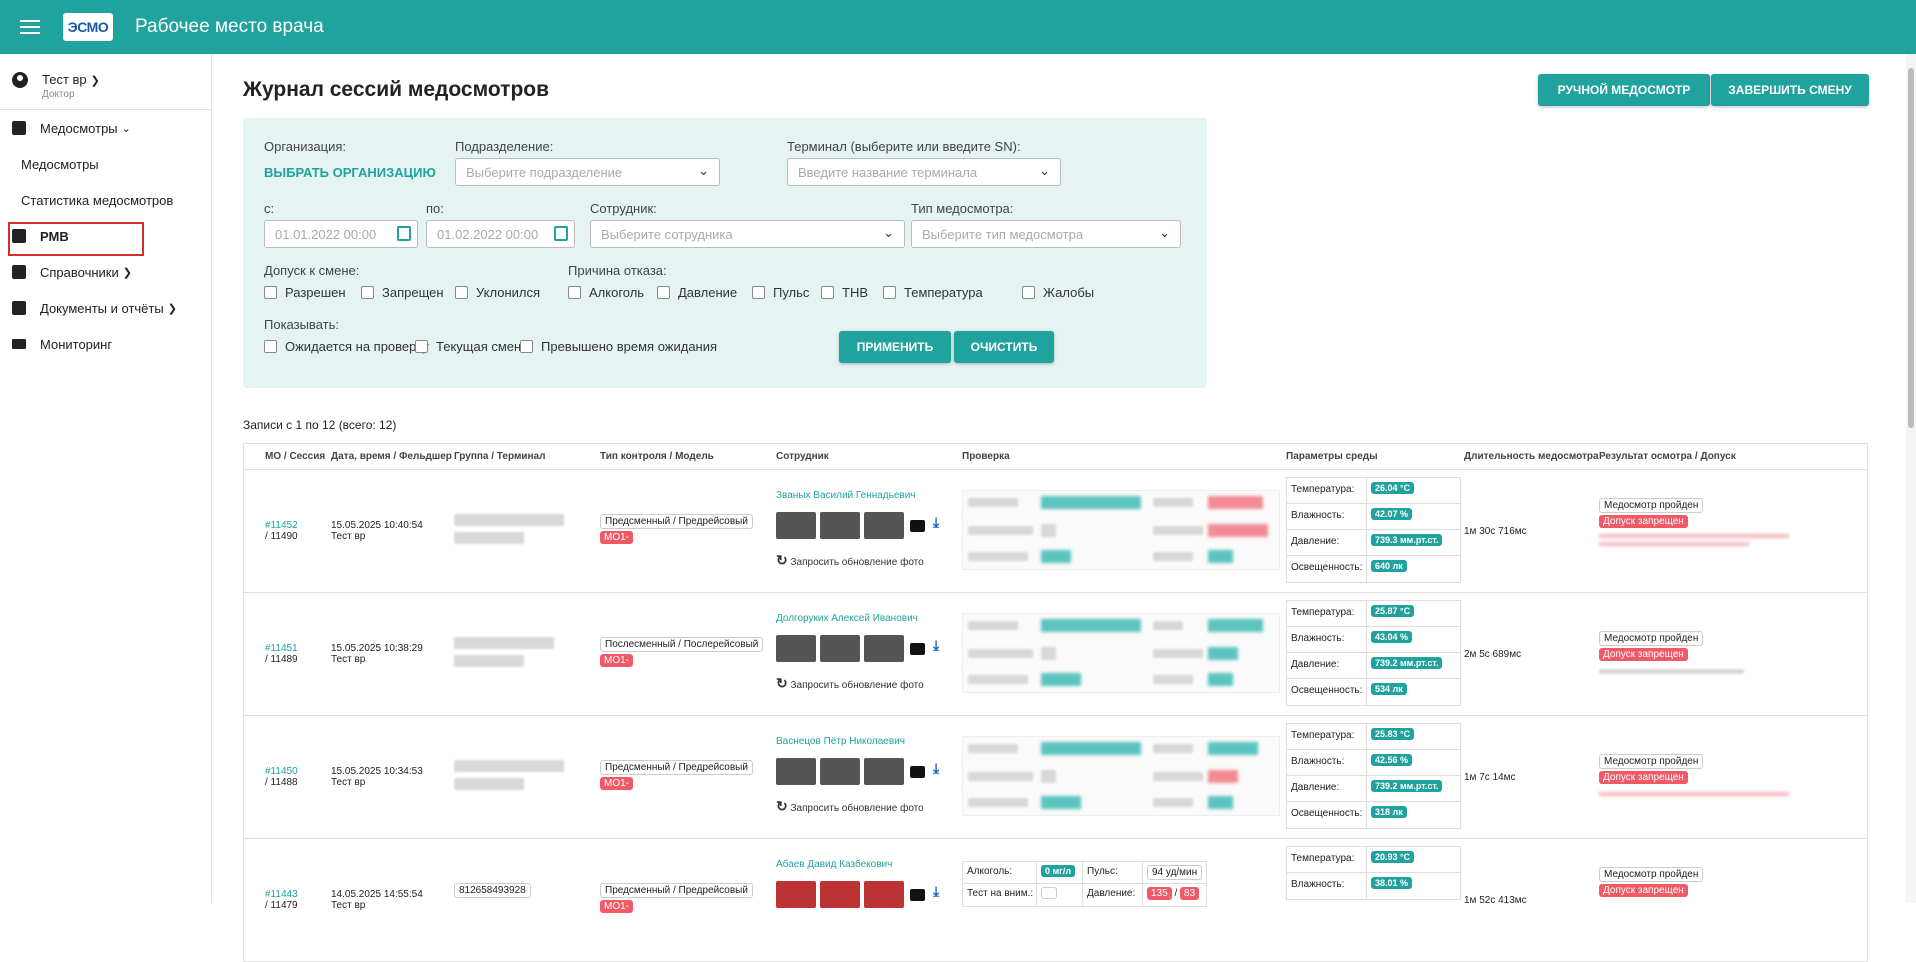 This screenshot has width=1916, height=962. What do you see at coordinates (105, 308) in the screenshot?
I see `sidebar-item-documents: Документы и отчёты ❯` at bounding box center [105, 308].